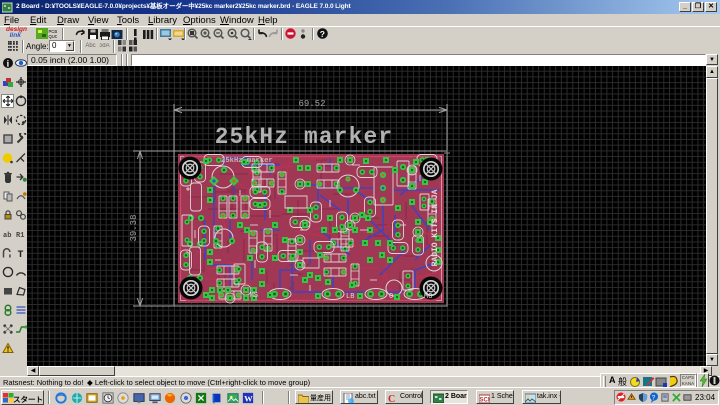 The width and height of the screenshot is (720, 405). Describe the element at coordinates (485, 400) in the screenshot. I see `svg-text: SCH` at that location.